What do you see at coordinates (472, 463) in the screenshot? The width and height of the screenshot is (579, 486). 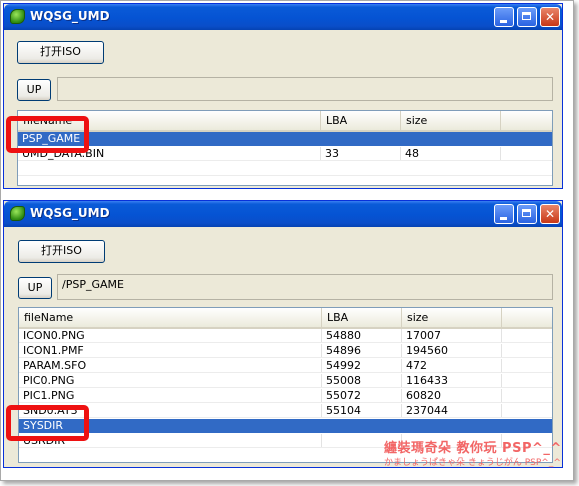 I see `watermark-line-2: かましょうぱきゃ朵 きょうじがん PSP^_^` at bounding box center [472, 463].